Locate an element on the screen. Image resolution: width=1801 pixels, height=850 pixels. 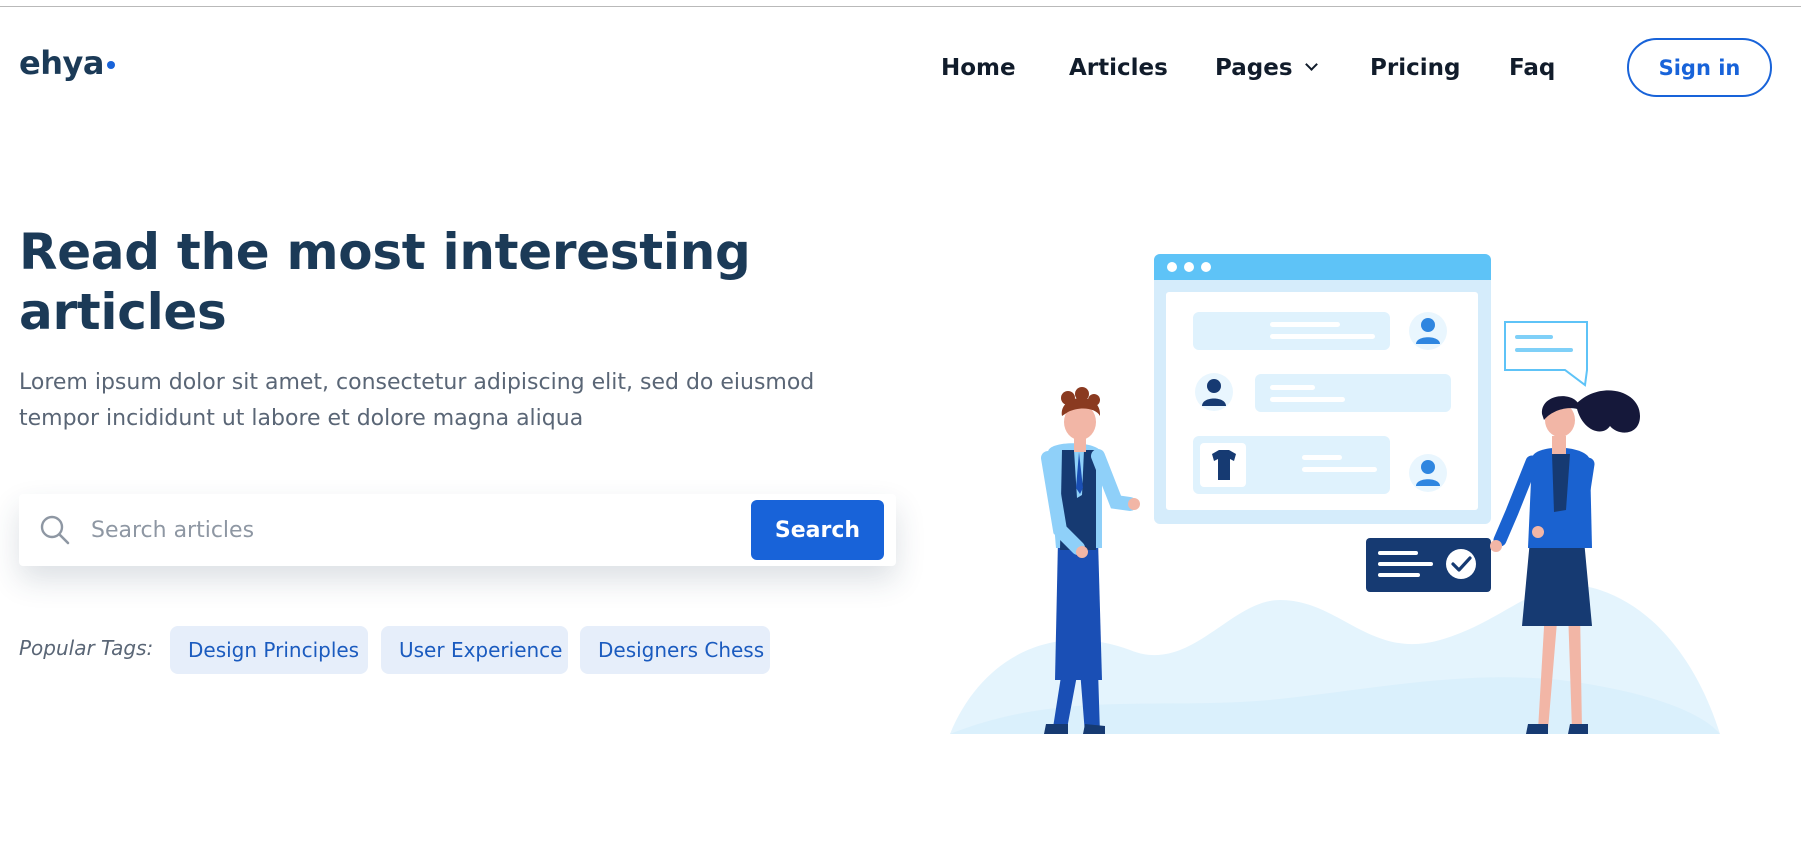
nav-item-pricing: Pricing is located at coordinates (1415, 68).